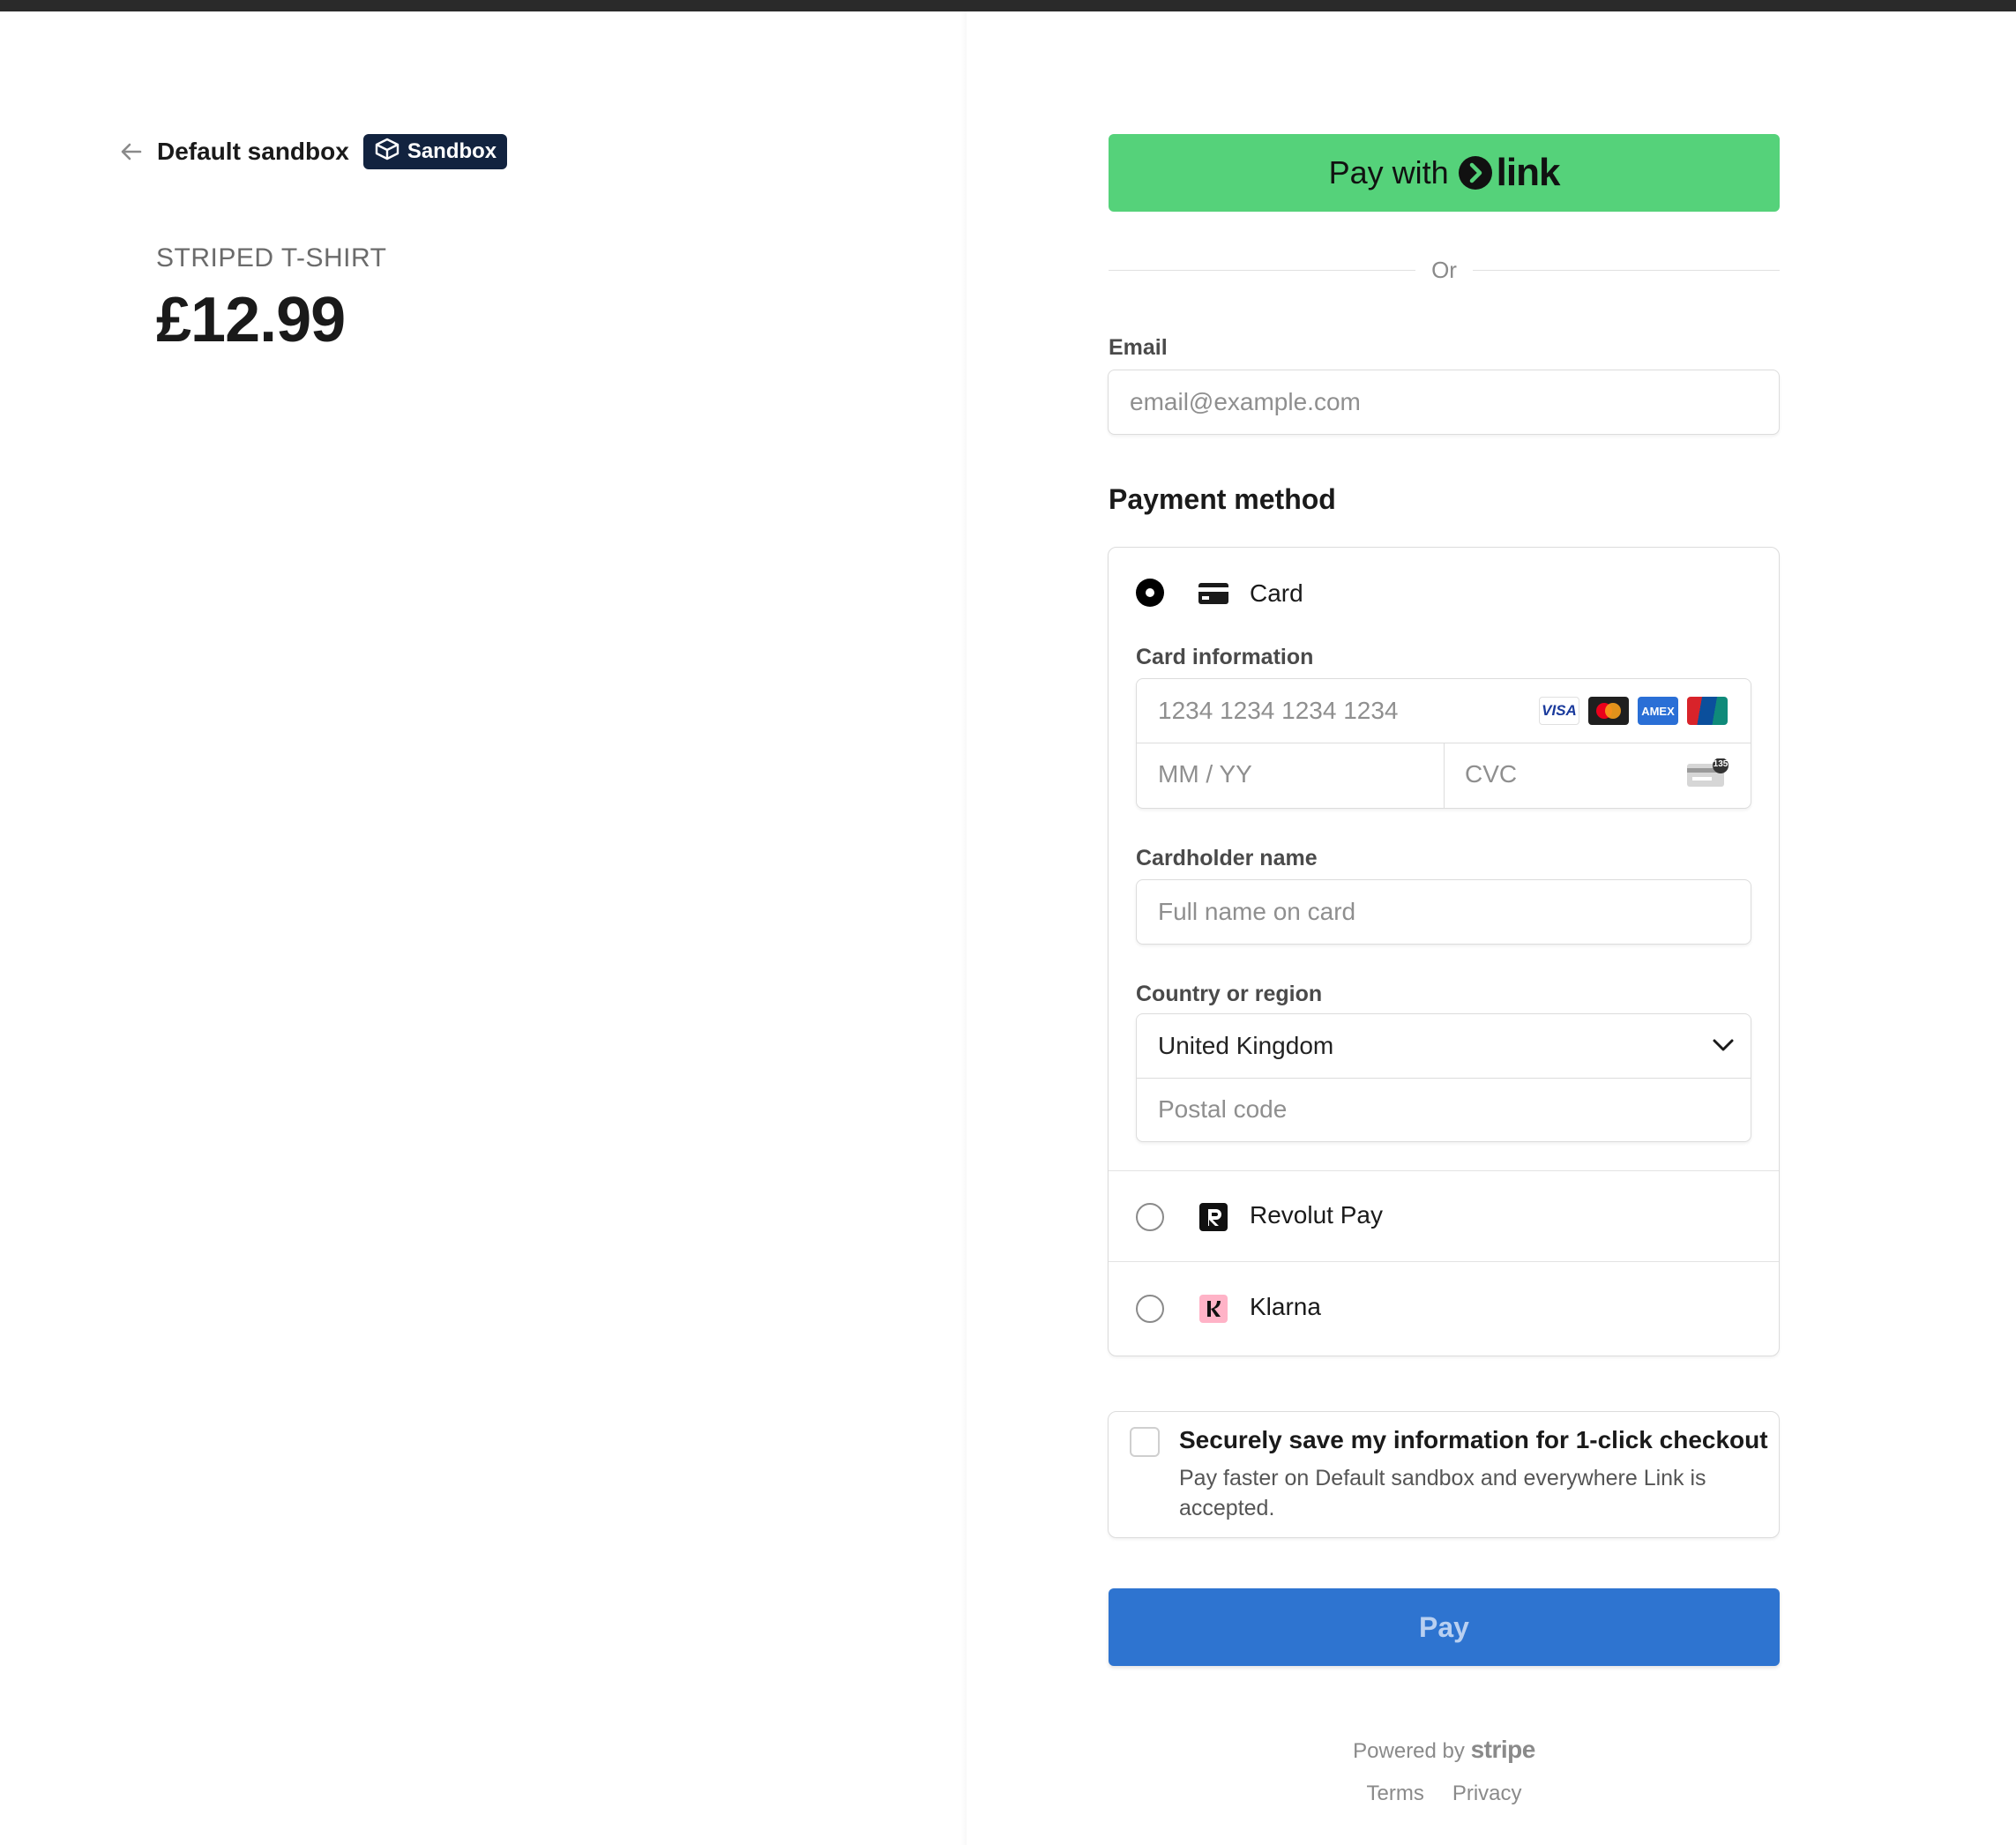 This screenshot has height=1845, width=2016. Describe the element at coordinates (1285, 1307) in the screenshot. I see `klarna-option-label: Klarna` at that location.